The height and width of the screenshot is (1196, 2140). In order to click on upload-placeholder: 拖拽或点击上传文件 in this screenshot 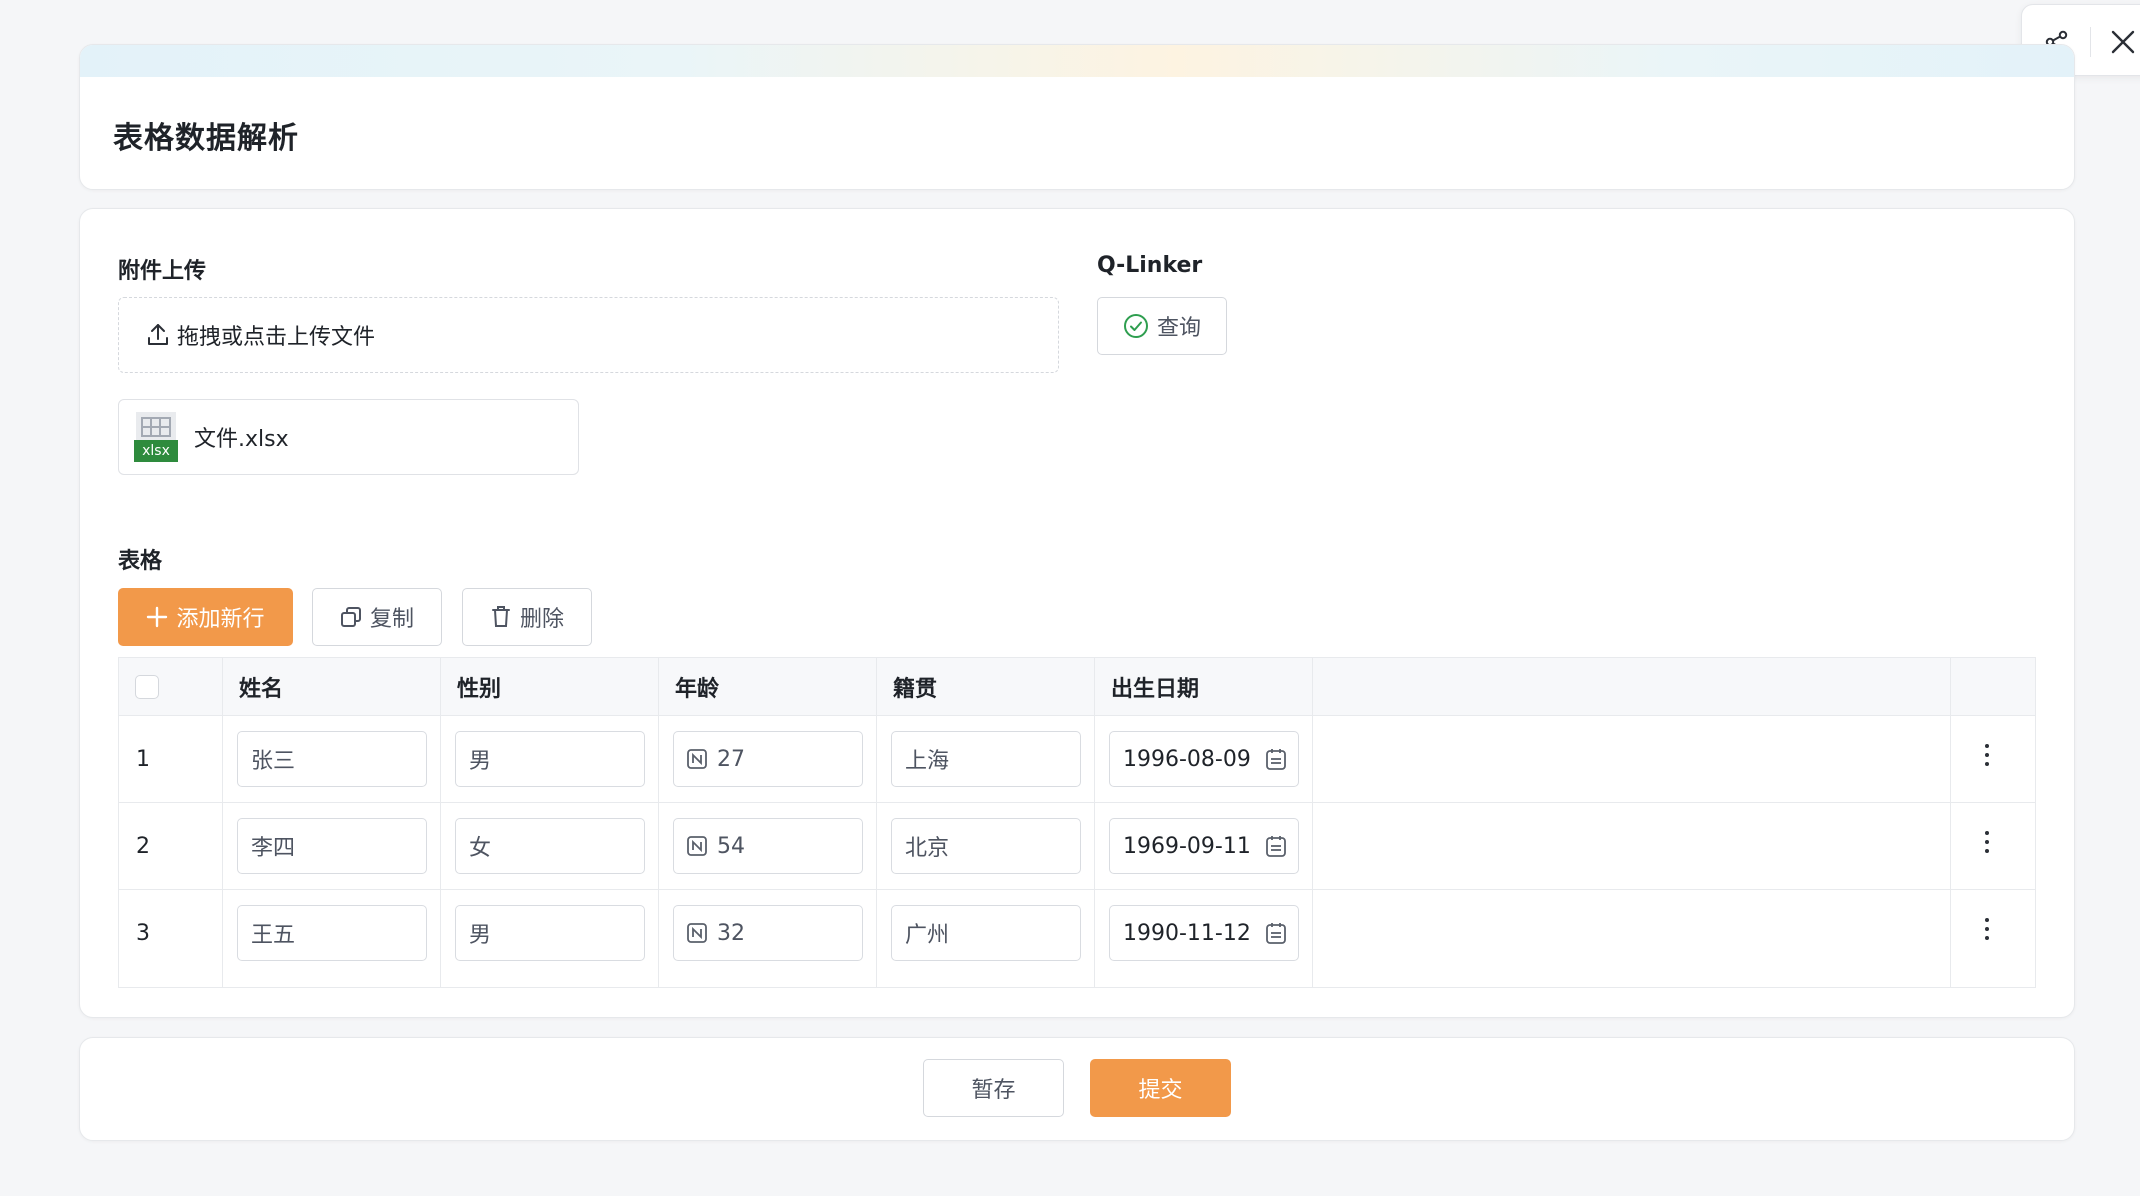, I will do `click(276, 337)`.